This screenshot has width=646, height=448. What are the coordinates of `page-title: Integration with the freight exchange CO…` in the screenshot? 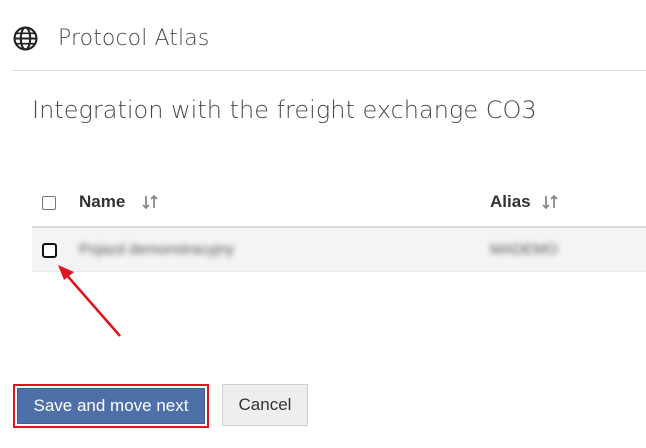 It's located at (284, 110).